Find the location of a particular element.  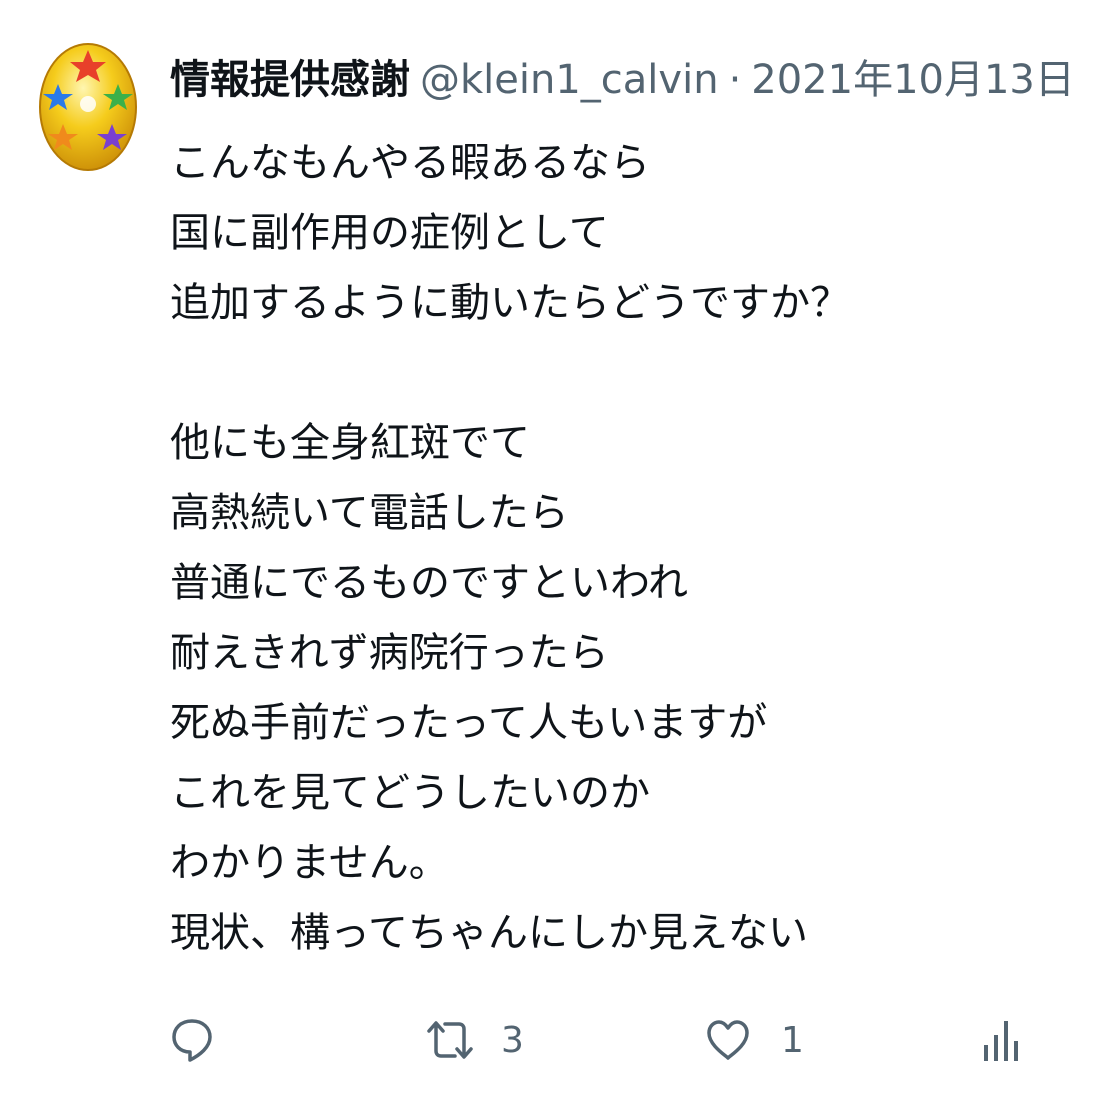

display-name: 情報提供感謝 is located at coordinates (290, 80).